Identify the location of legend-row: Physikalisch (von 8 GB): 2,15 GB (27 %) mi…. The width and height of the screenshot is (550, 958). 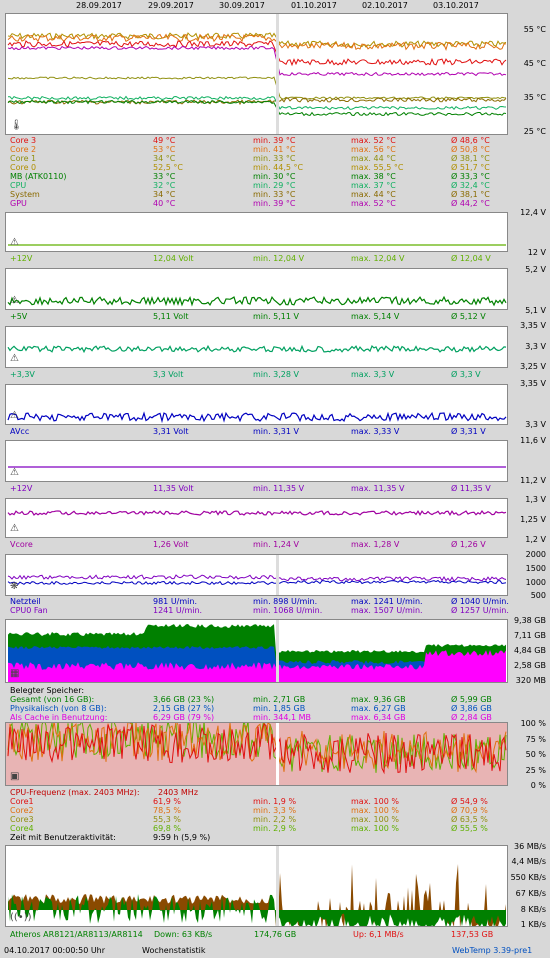
(258, 708).